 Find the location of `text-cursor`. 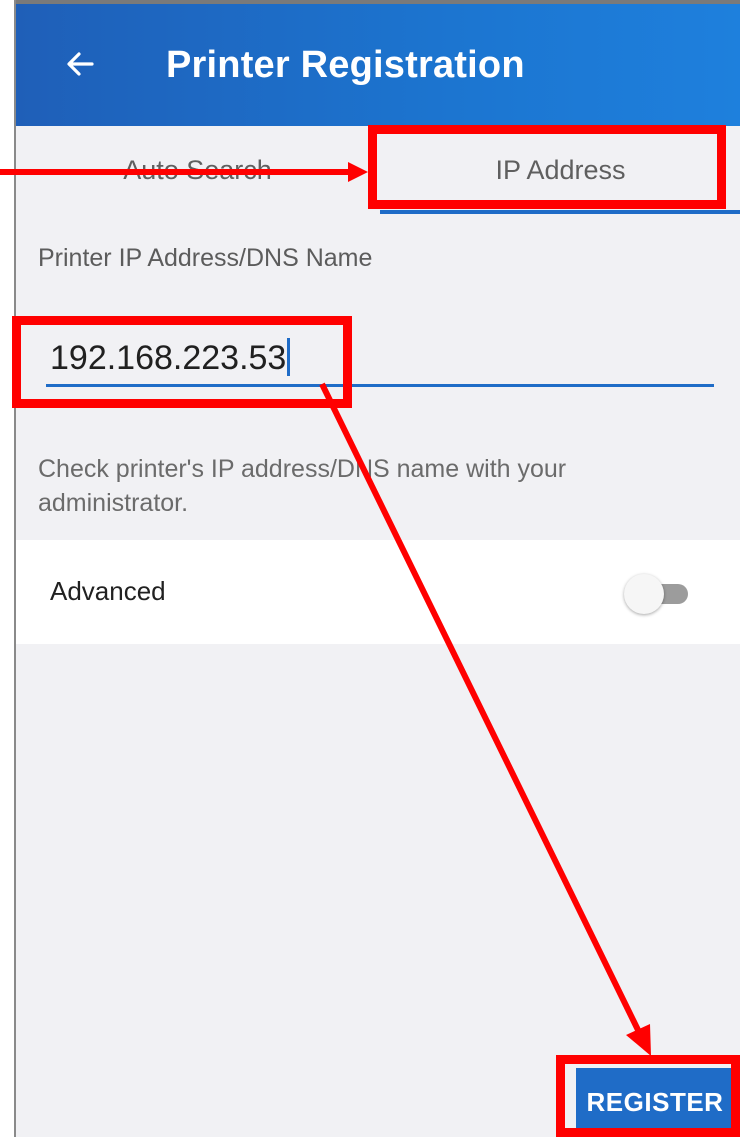

text-cursor is located at coordinates (289, 357).